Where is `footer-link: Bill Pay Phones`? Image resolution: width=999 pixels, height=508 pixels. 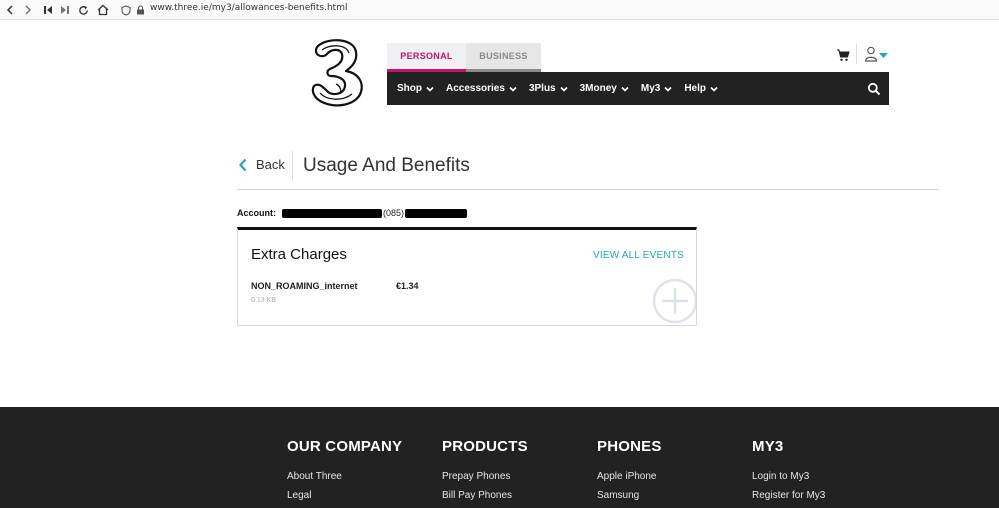
footer-link: Bill Pay Phones is located at coordinates (485, 495).